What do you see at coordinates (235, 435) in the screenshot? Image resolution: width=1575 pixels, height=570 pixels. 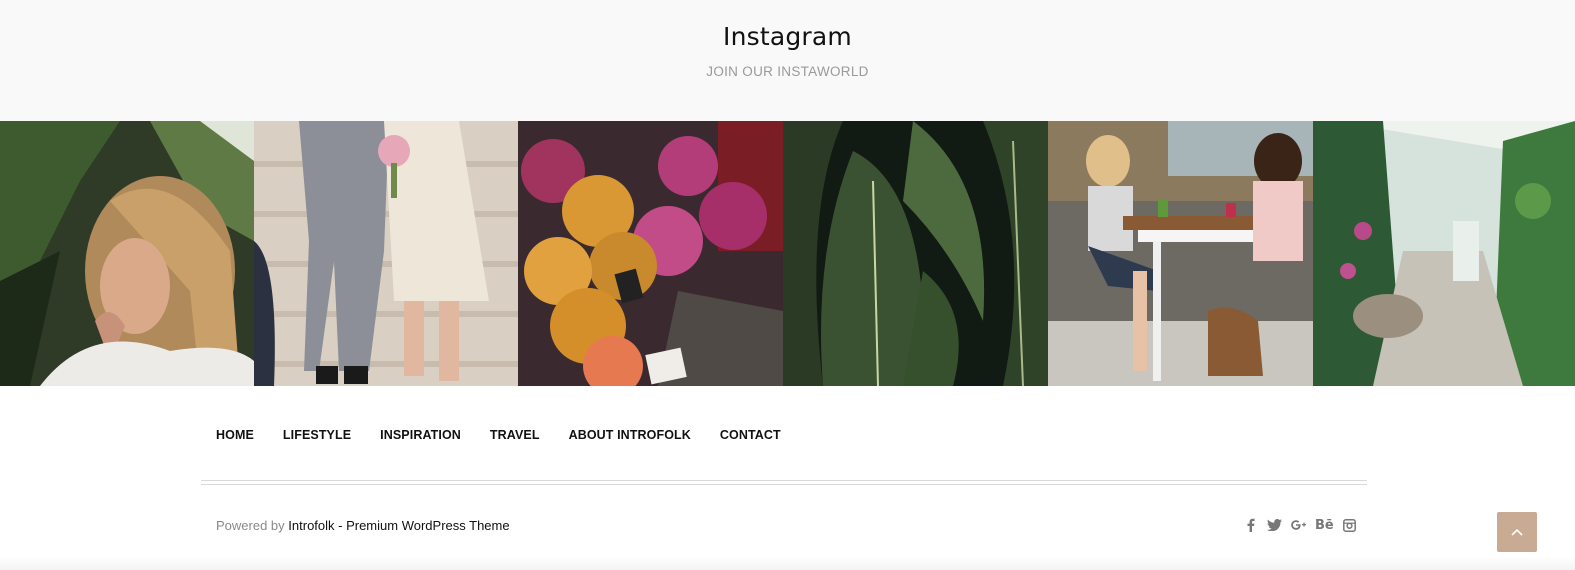 I see `nav-link-home: HOME` at bounding box center [235, 435].